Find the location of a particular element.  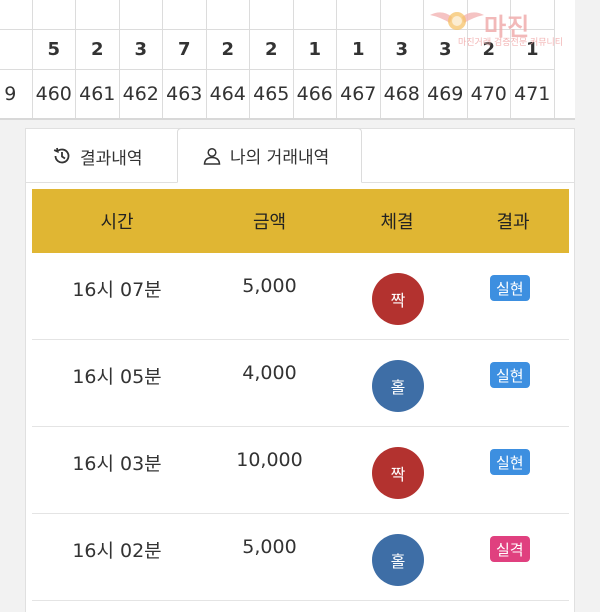

history-column: 1 466 is located at coordinates (315, 59).